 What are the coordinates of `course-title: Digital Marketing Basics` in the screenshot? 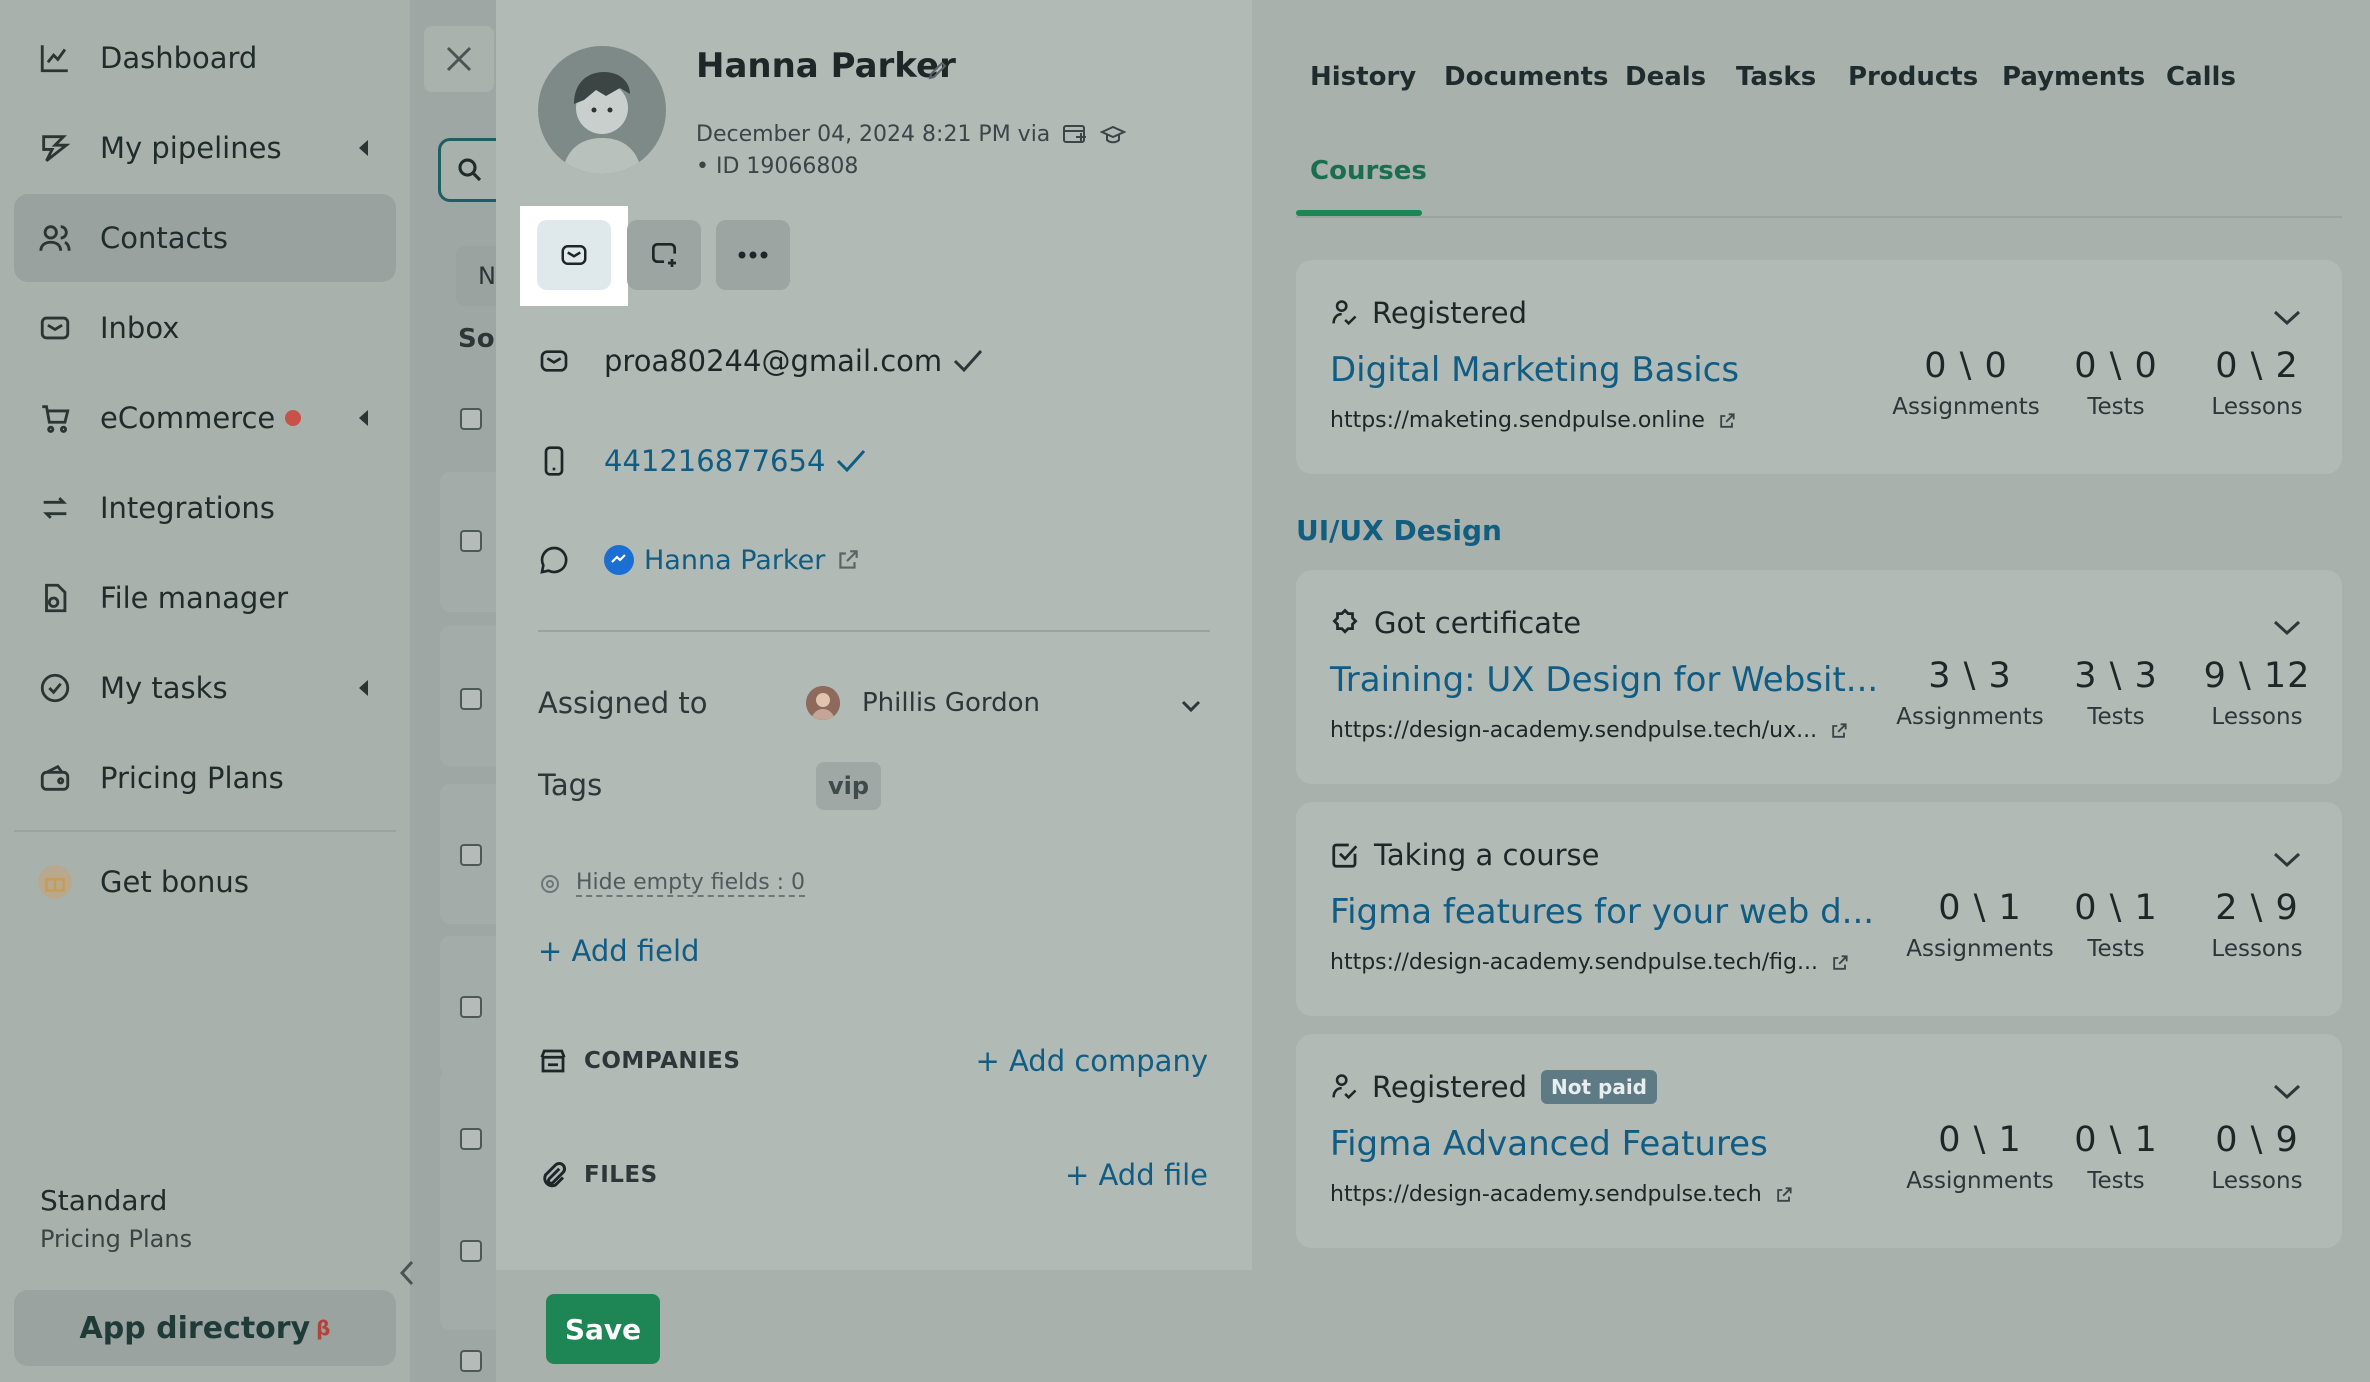 It's located at (1534, 370).